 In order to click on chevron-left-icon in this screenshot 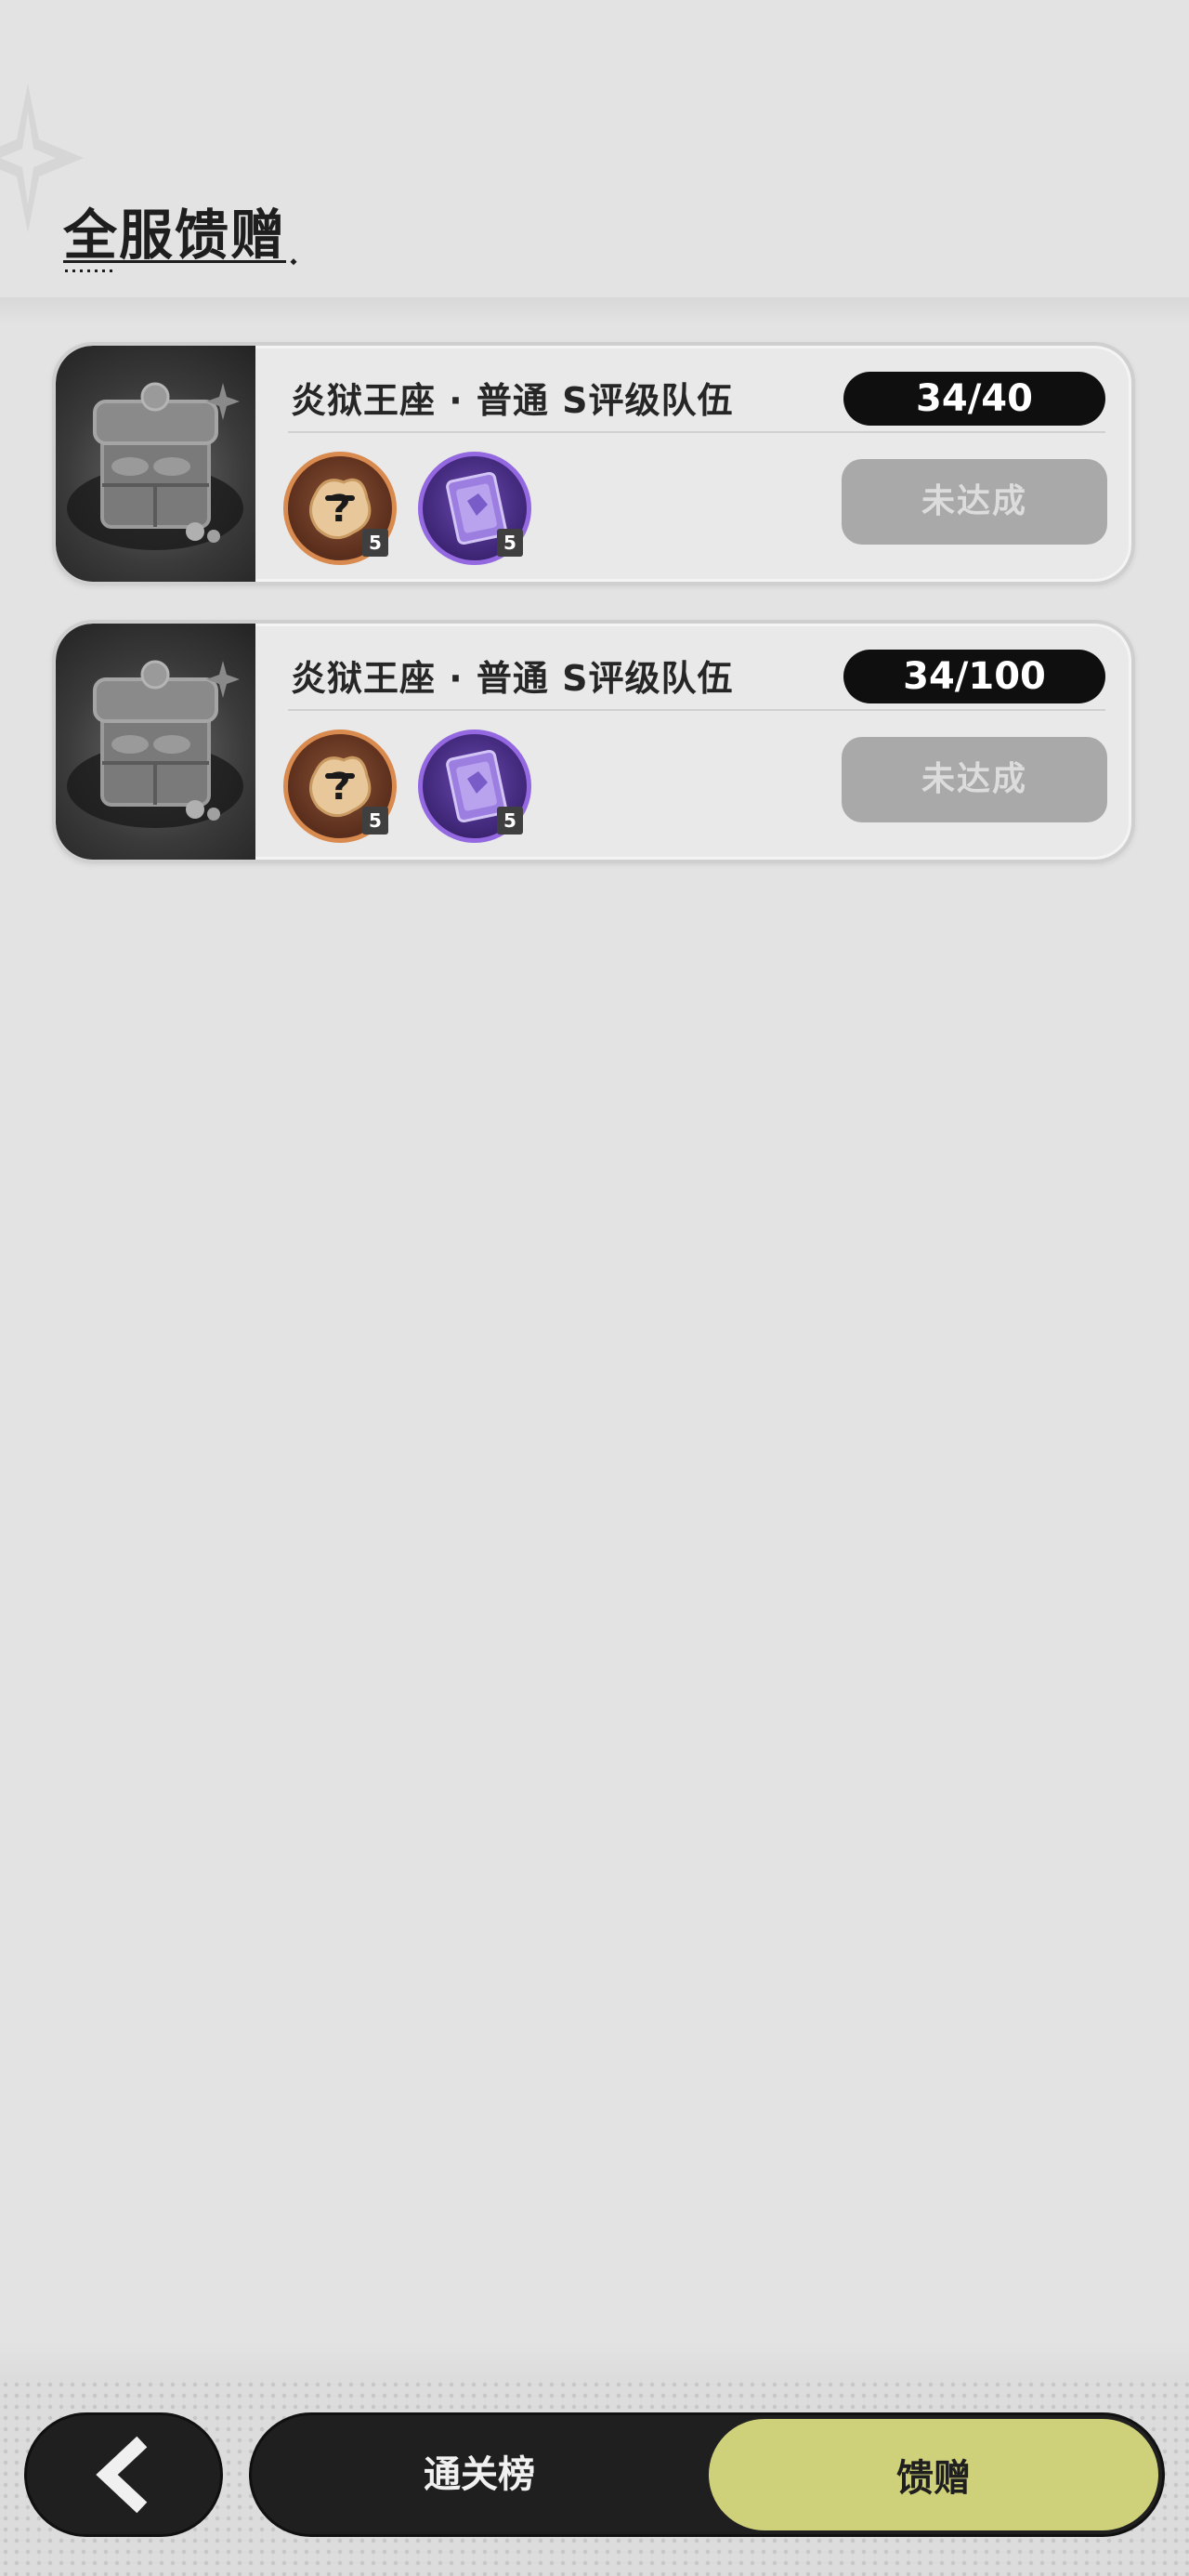, I will do `click(122, 2475)`.